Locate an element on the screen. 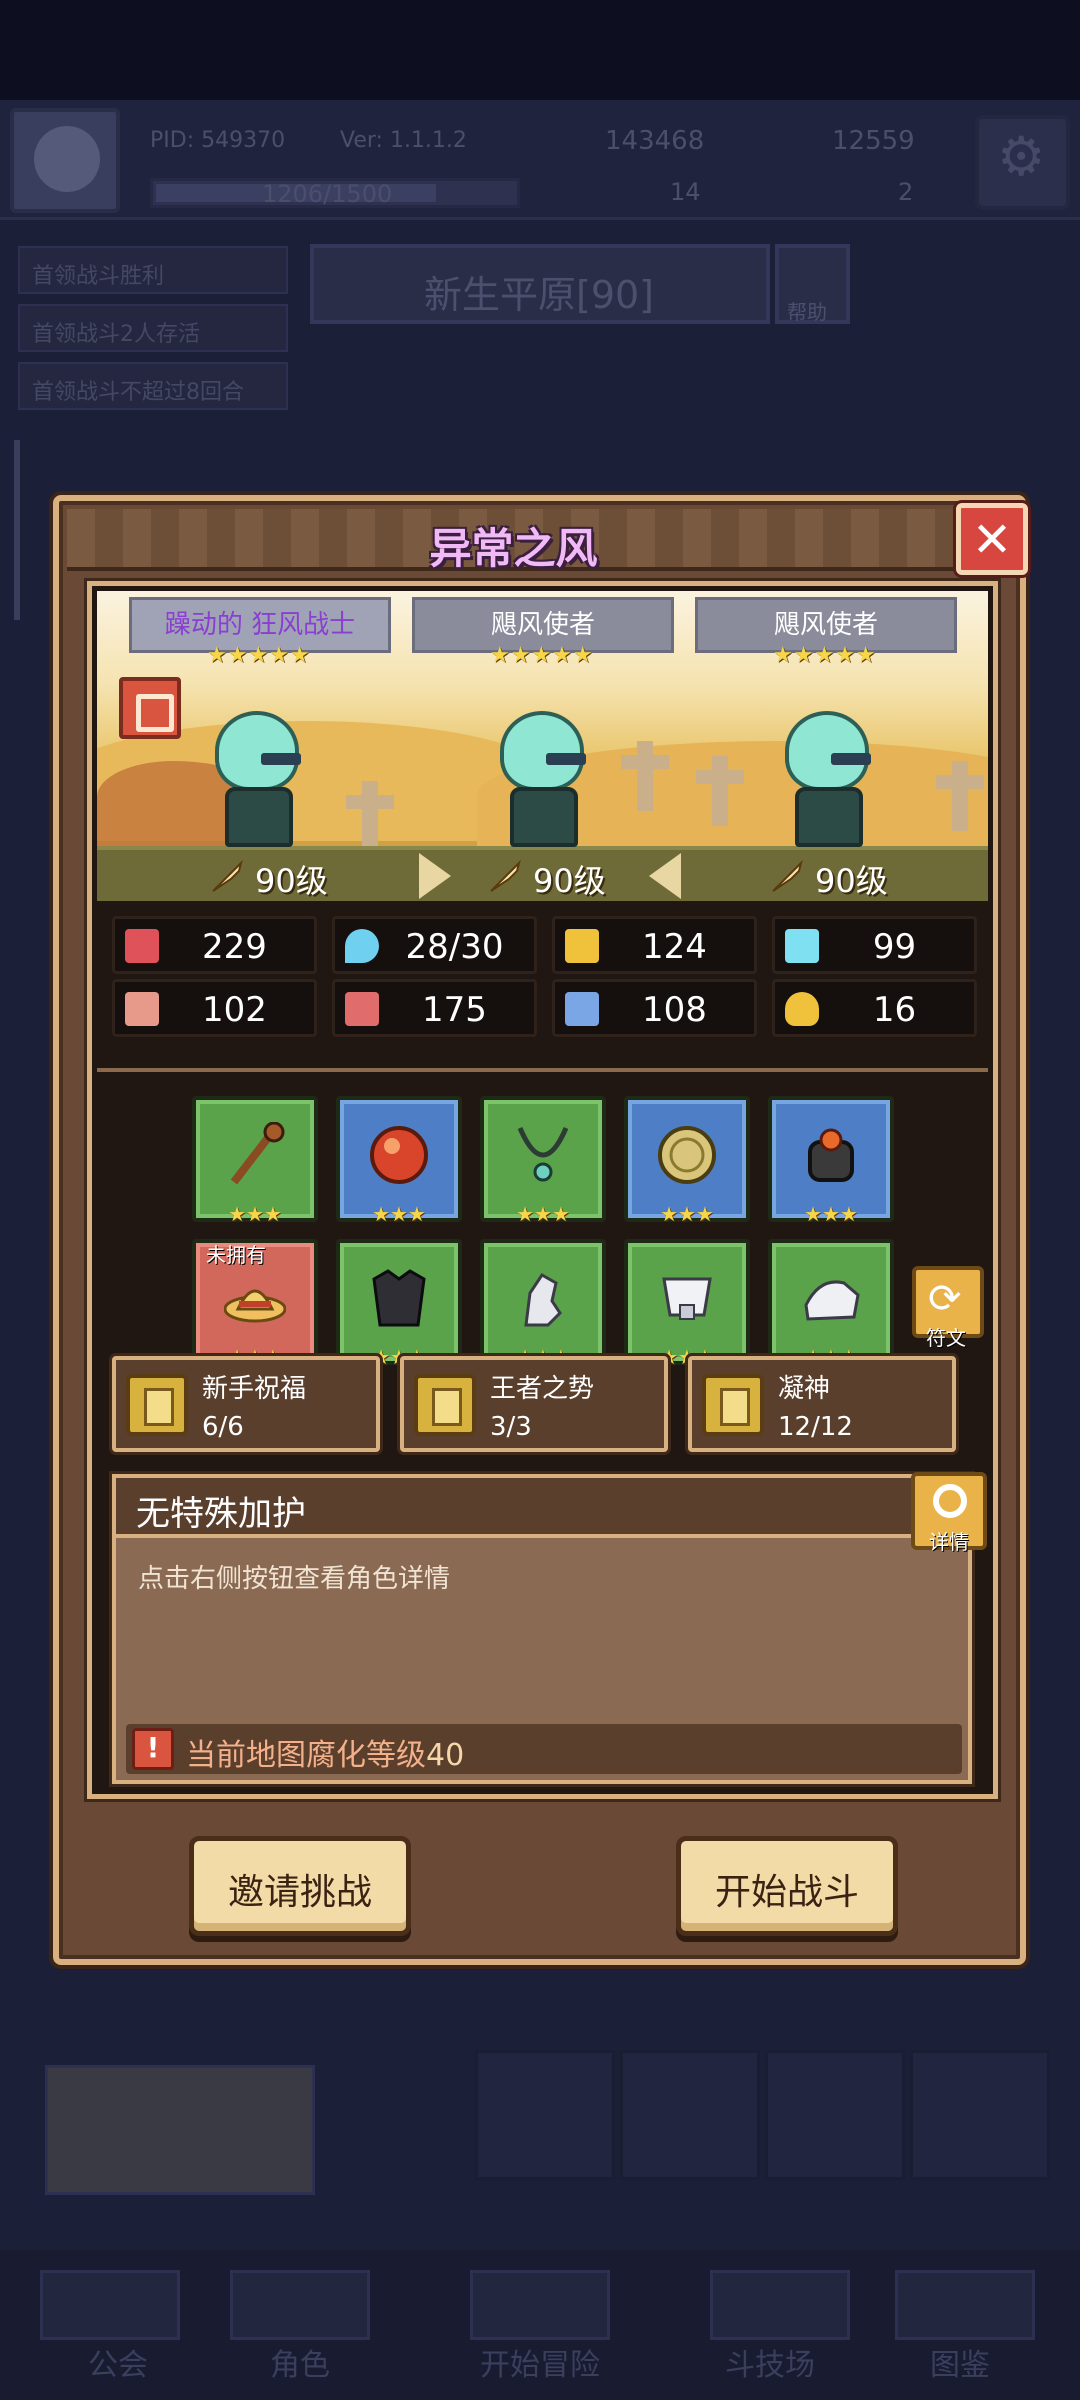 This screenshot has height=2400, width=1080. fist-icon is located at coordinates (142, 1009).